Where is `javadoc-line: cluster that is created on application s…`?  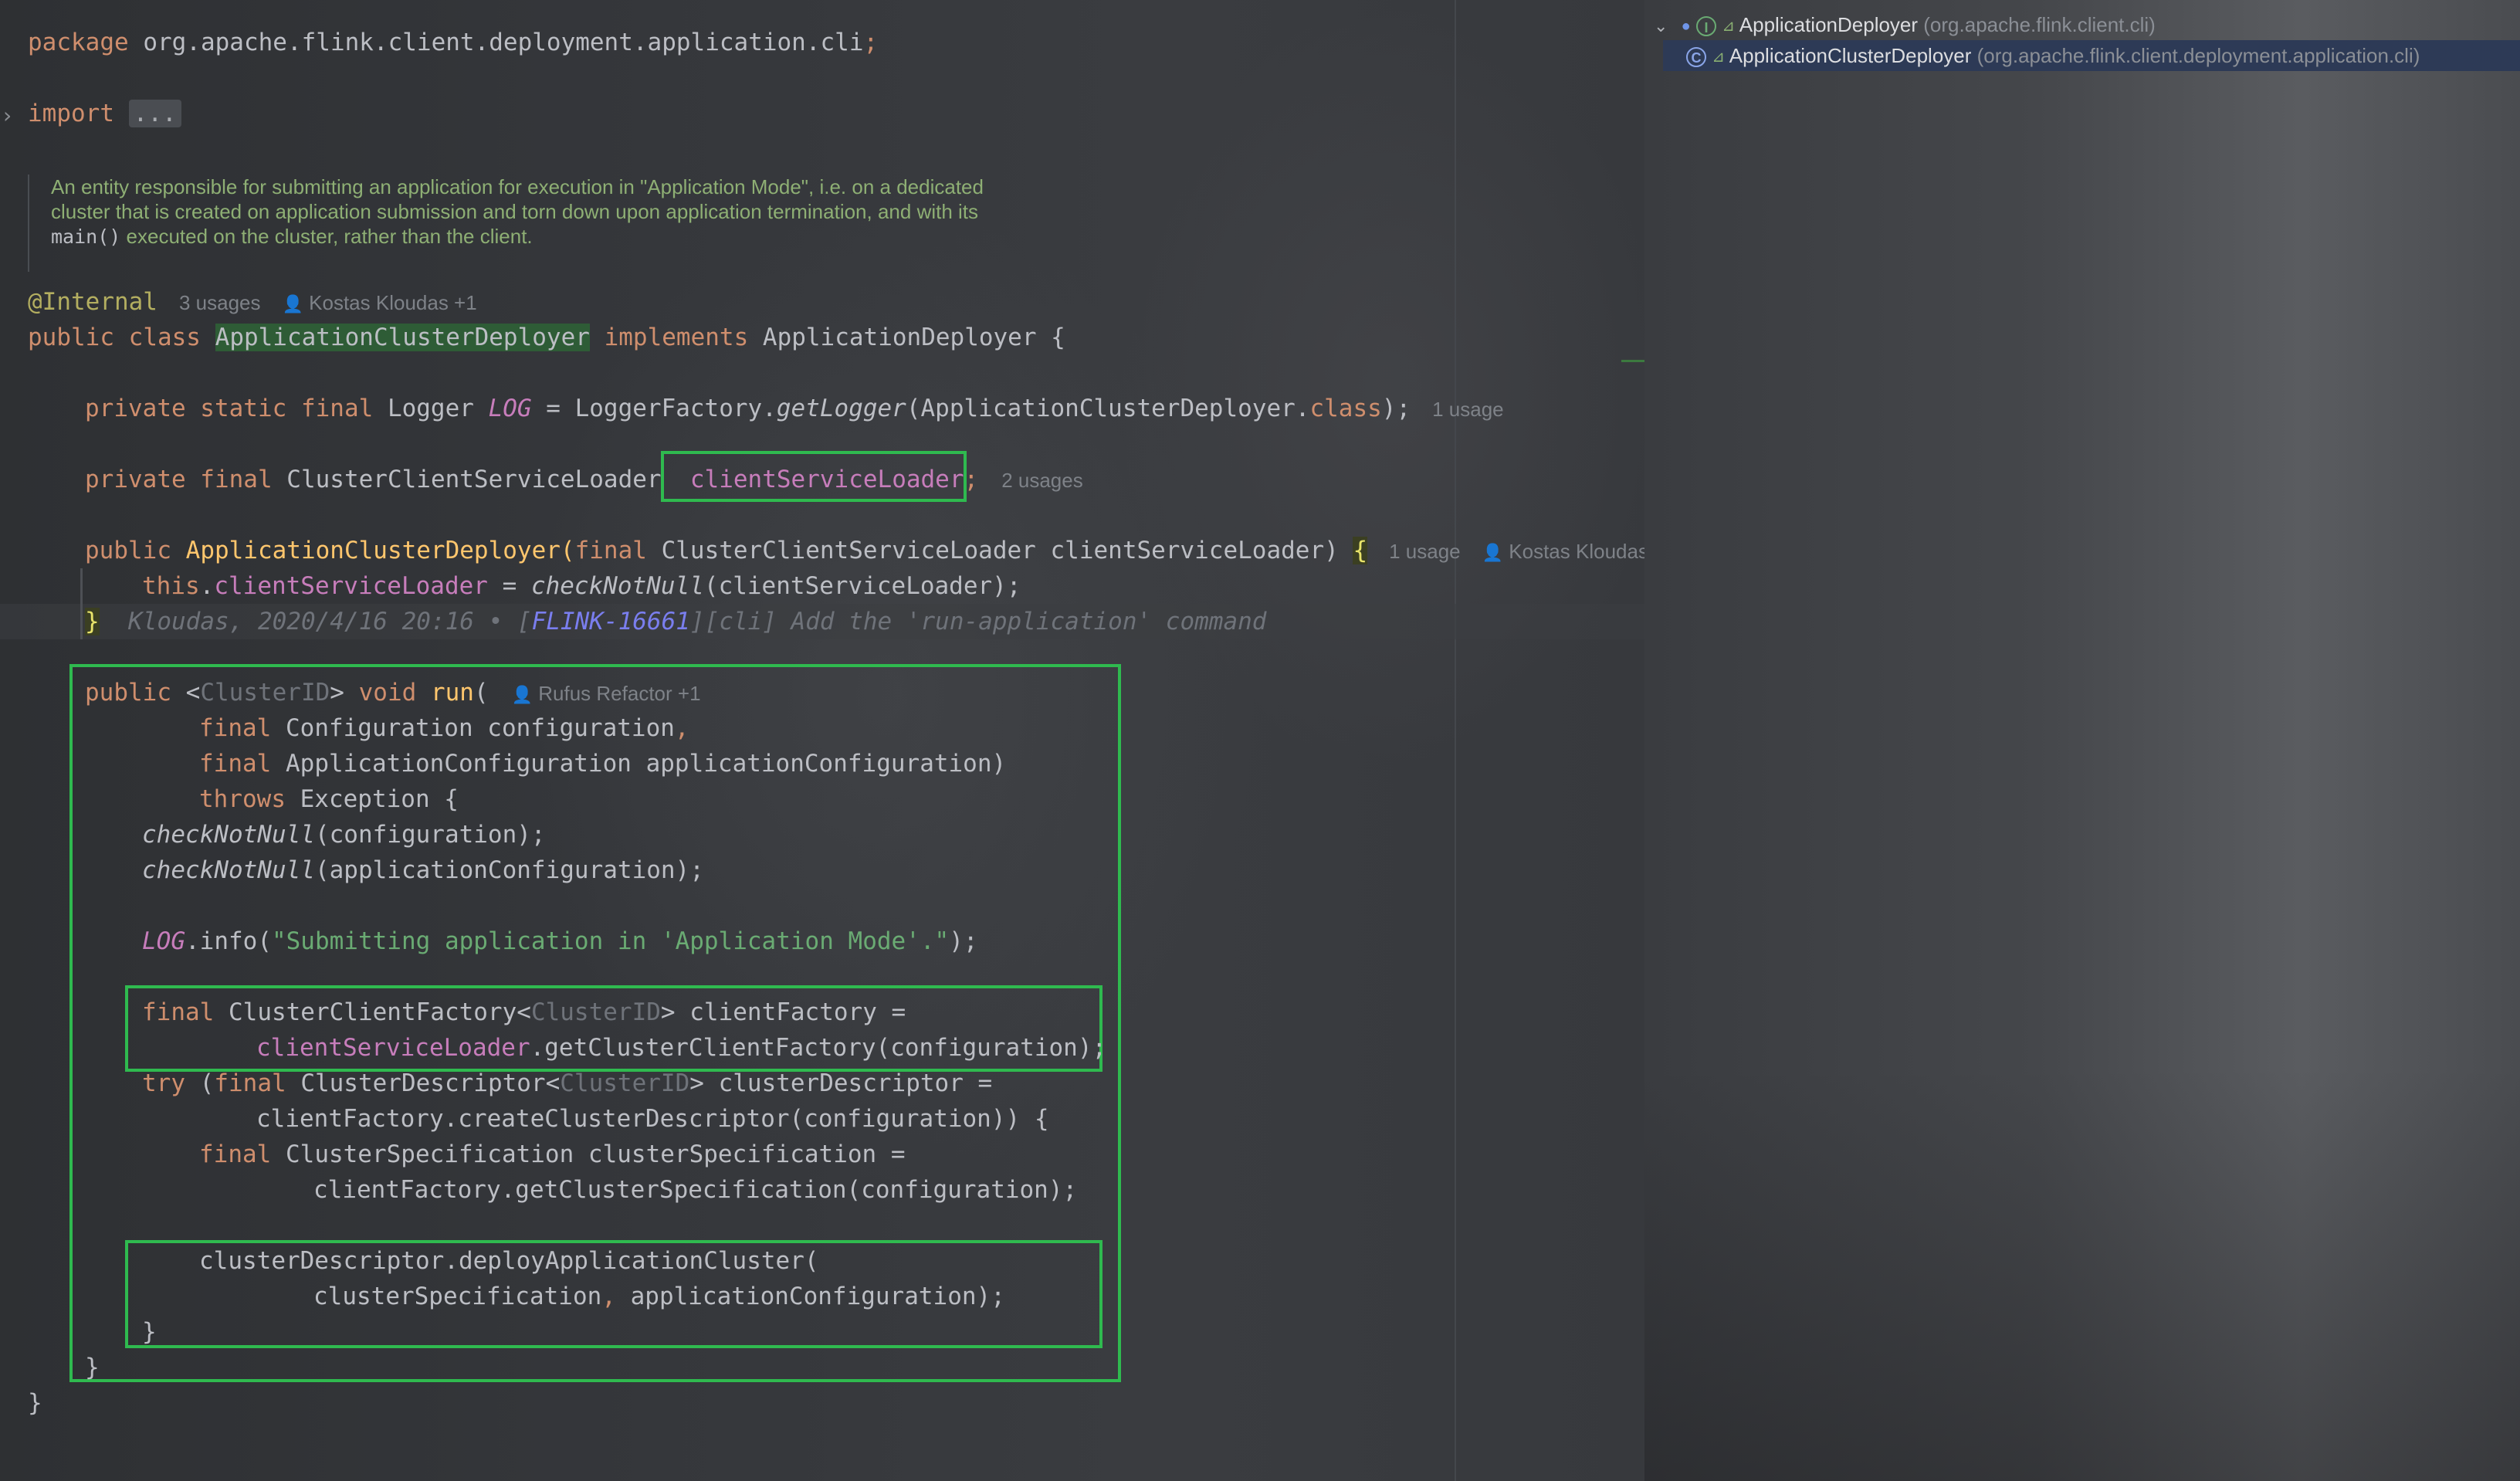 javadoc-line: cluster that is created on application s… is located at coordinates (515, 212).